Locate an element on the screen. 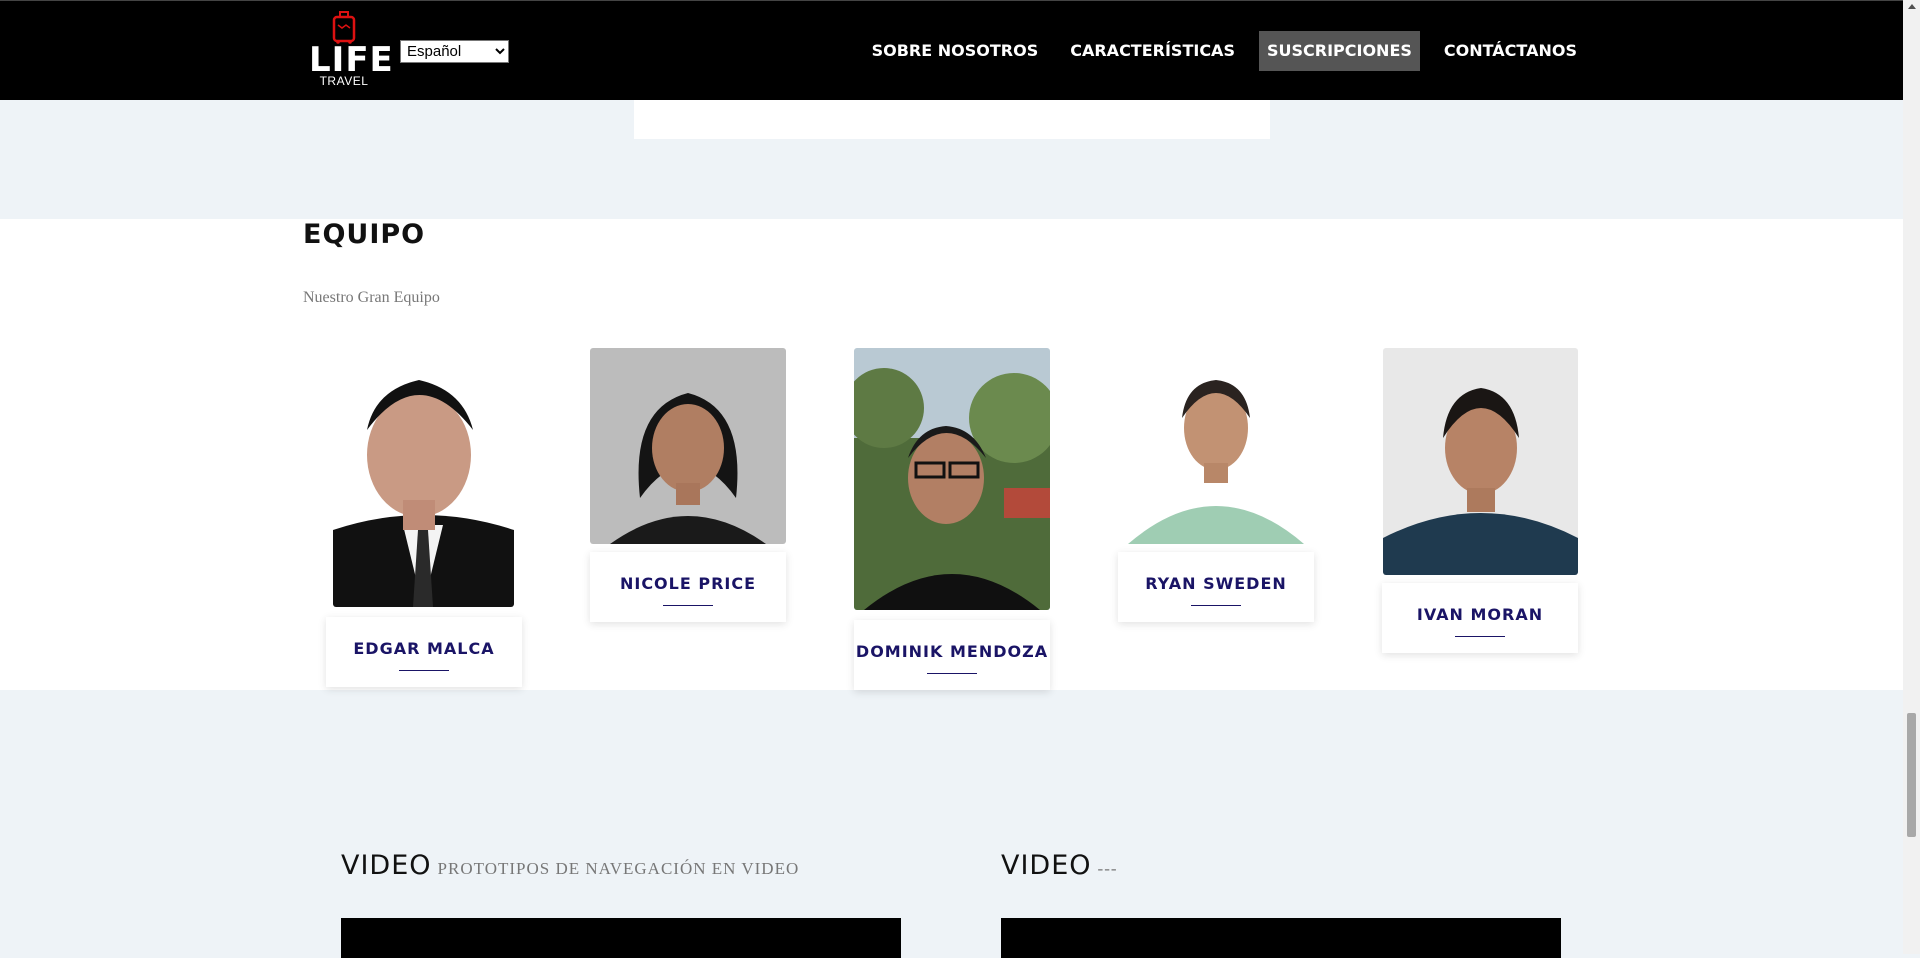  member-name-card: DOMINIK MENDOZA is located at coordinates (952, 655).